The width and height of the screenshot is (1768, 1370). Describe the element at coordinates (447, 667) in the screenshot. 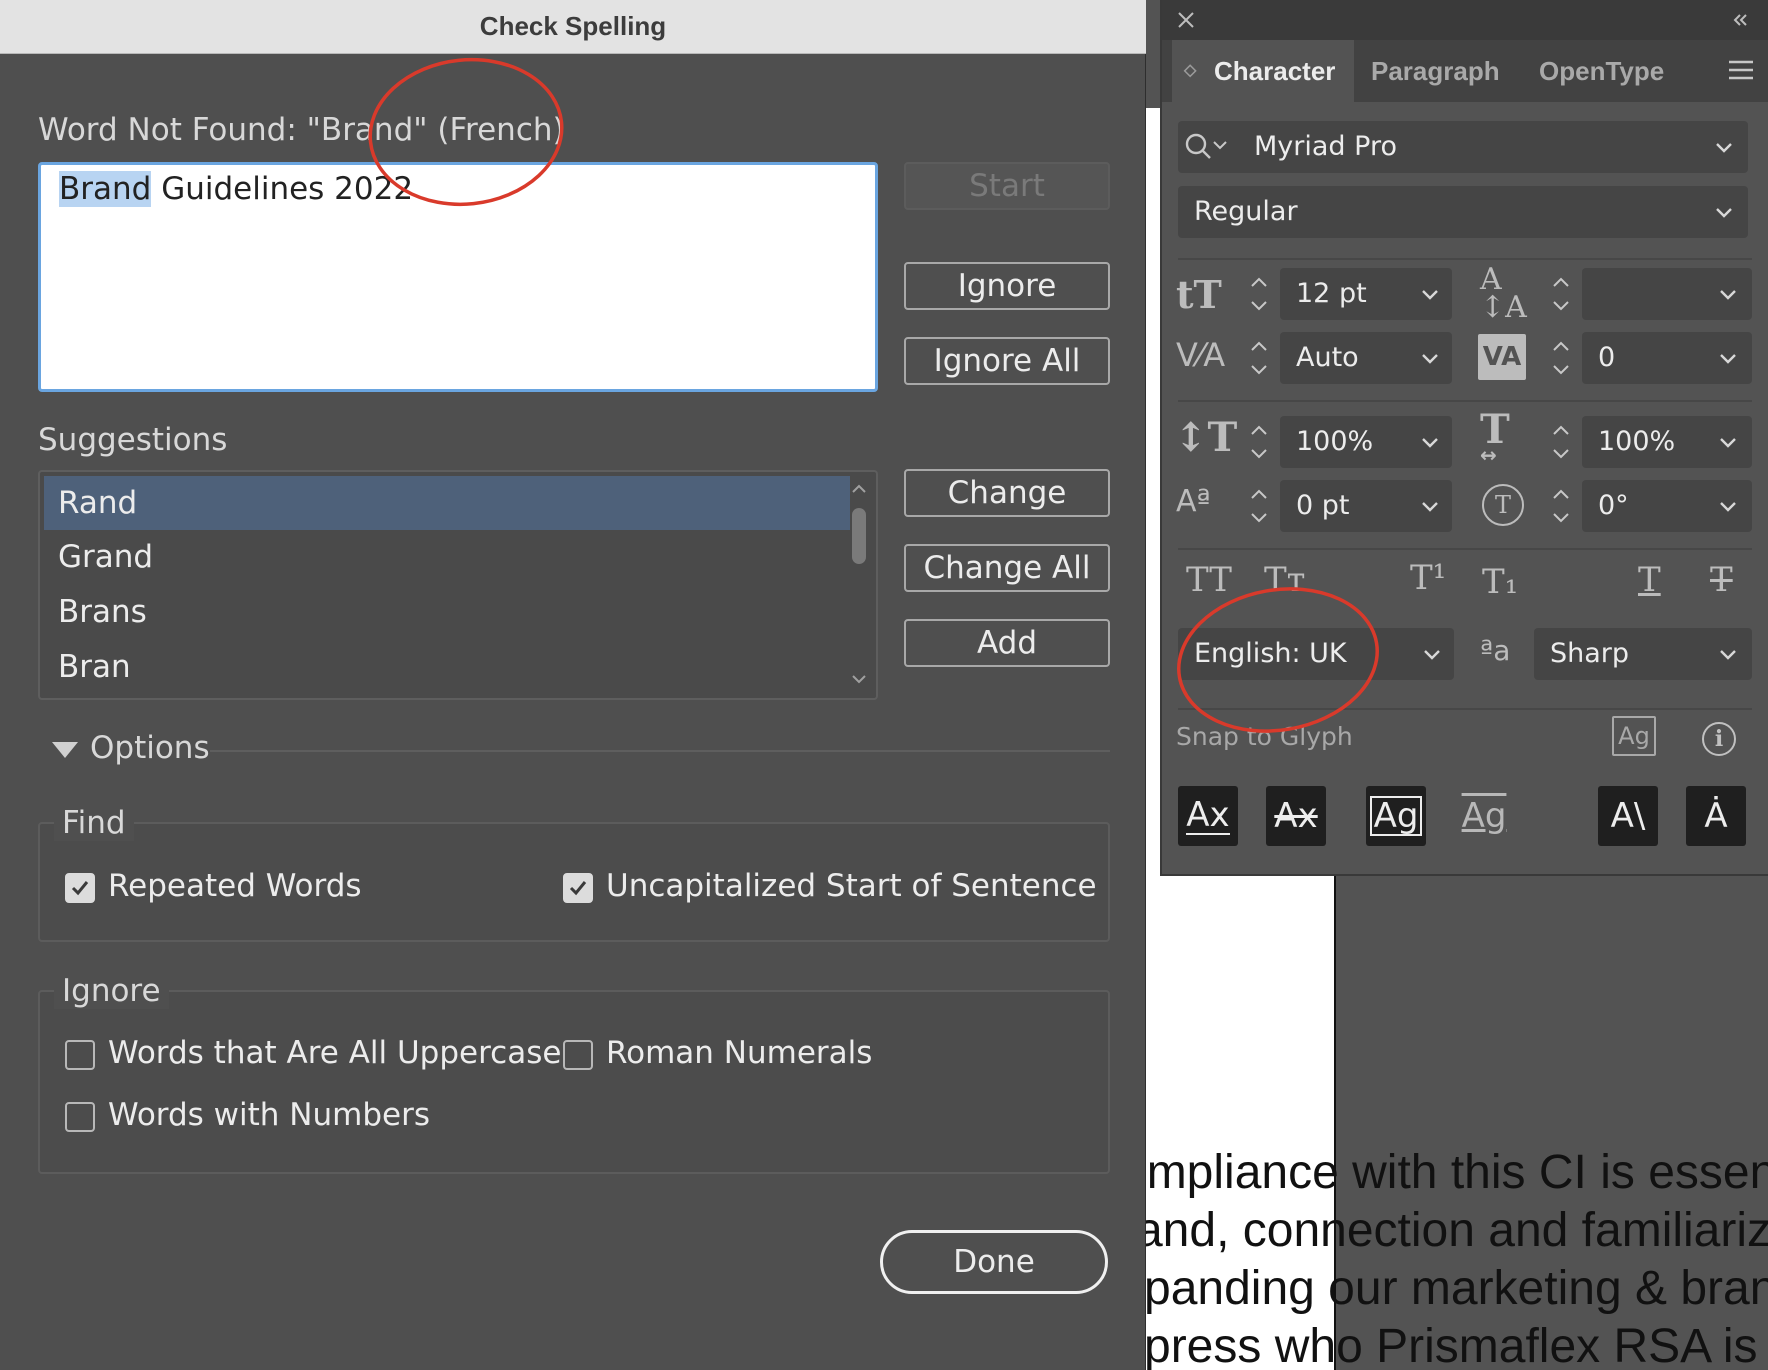

I see `list-item: Bran` at that location.